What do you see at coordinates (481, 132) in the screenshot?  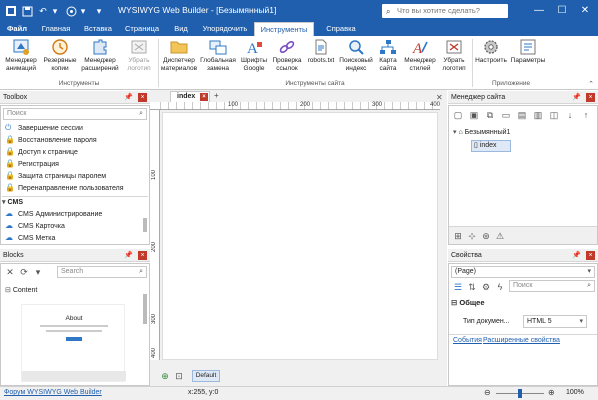 I see `site-tree-root: ▾ ⌂ Безымянный1` at bounding box center [481, 132].